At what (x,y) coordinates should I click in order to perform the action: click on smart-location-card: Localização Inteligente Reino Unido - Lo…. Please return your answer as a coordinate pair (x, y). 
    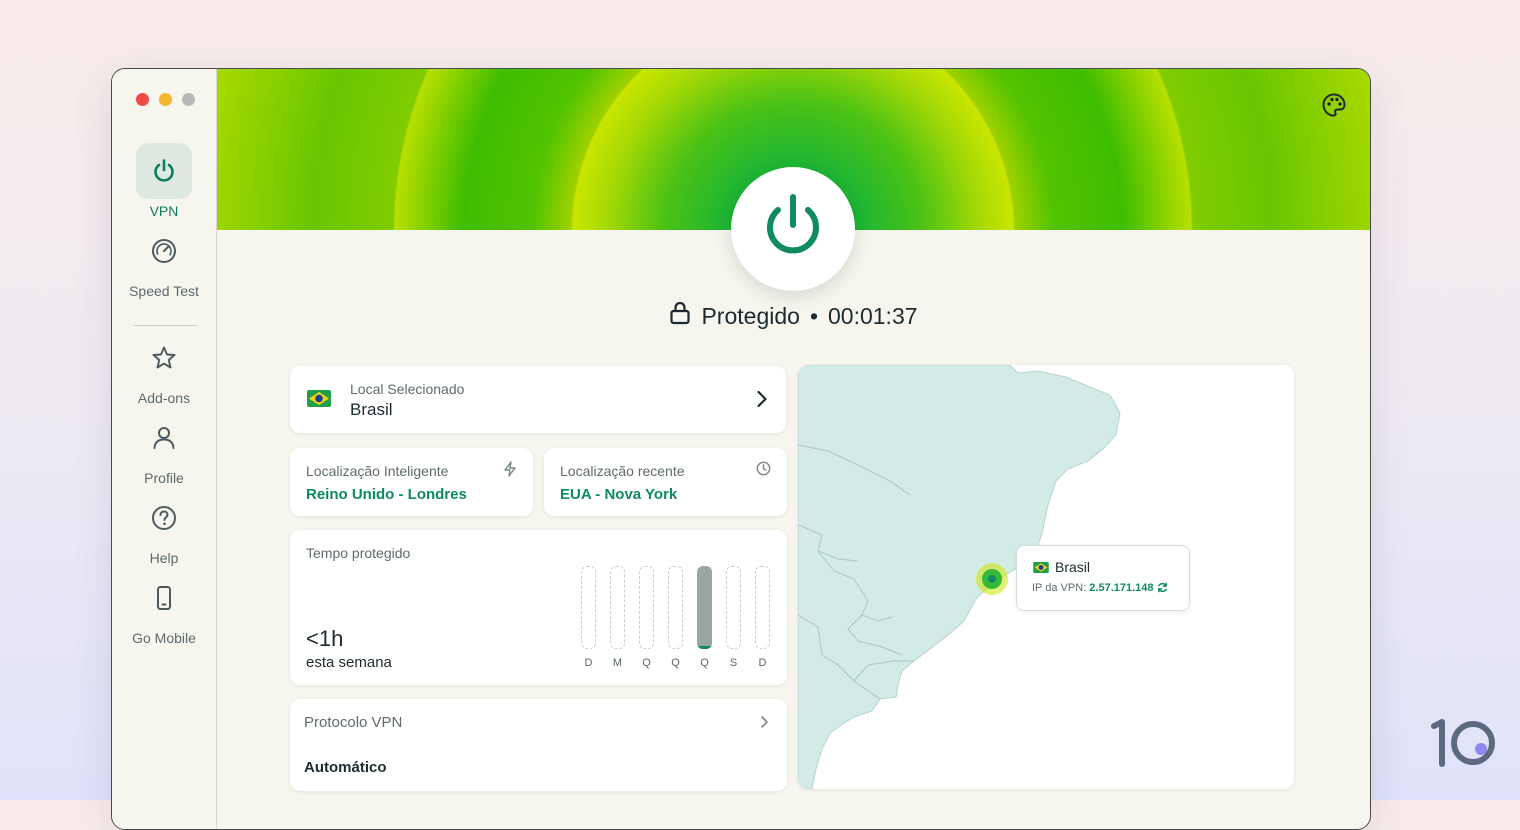
    Looking at the image, I should click on (411, 482).